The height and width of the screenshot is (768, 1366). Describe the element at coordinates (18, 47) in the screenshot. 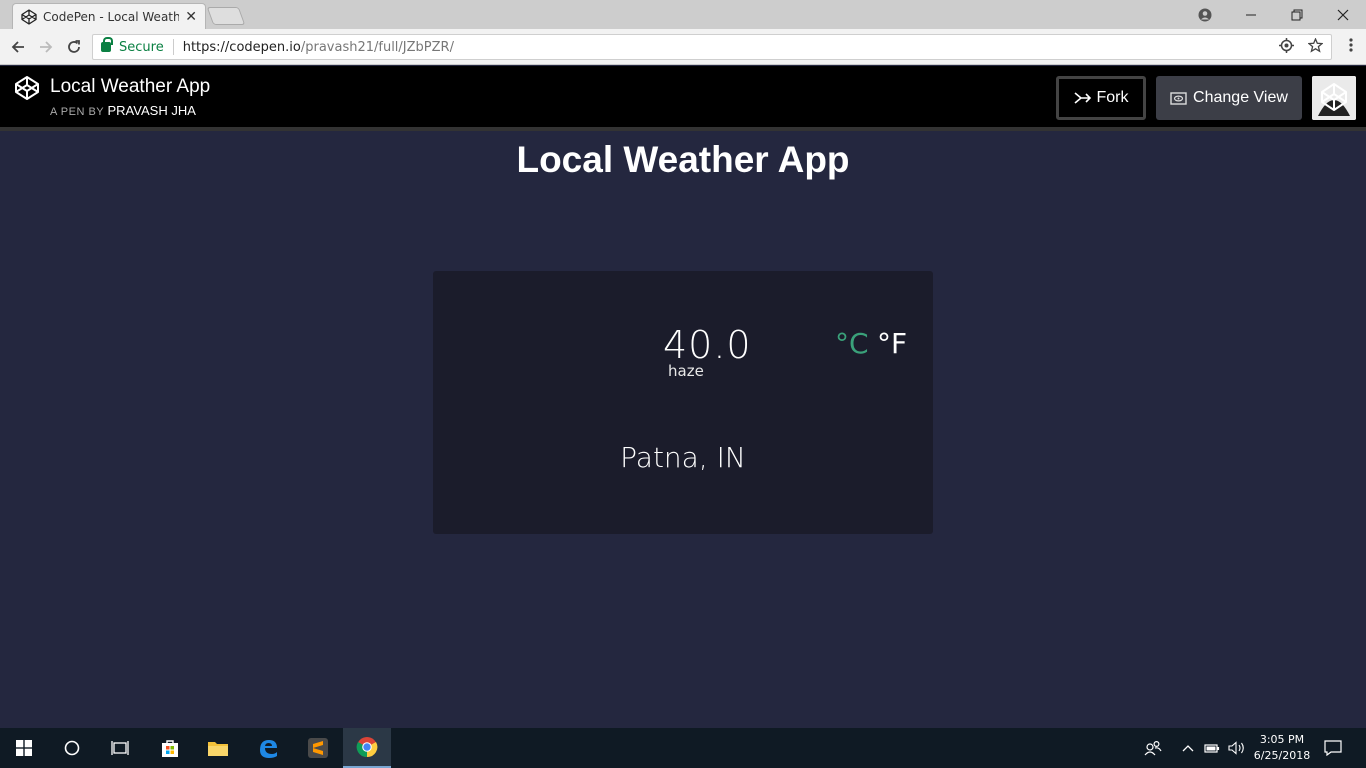

I see `back-arrow-icon` at that location.